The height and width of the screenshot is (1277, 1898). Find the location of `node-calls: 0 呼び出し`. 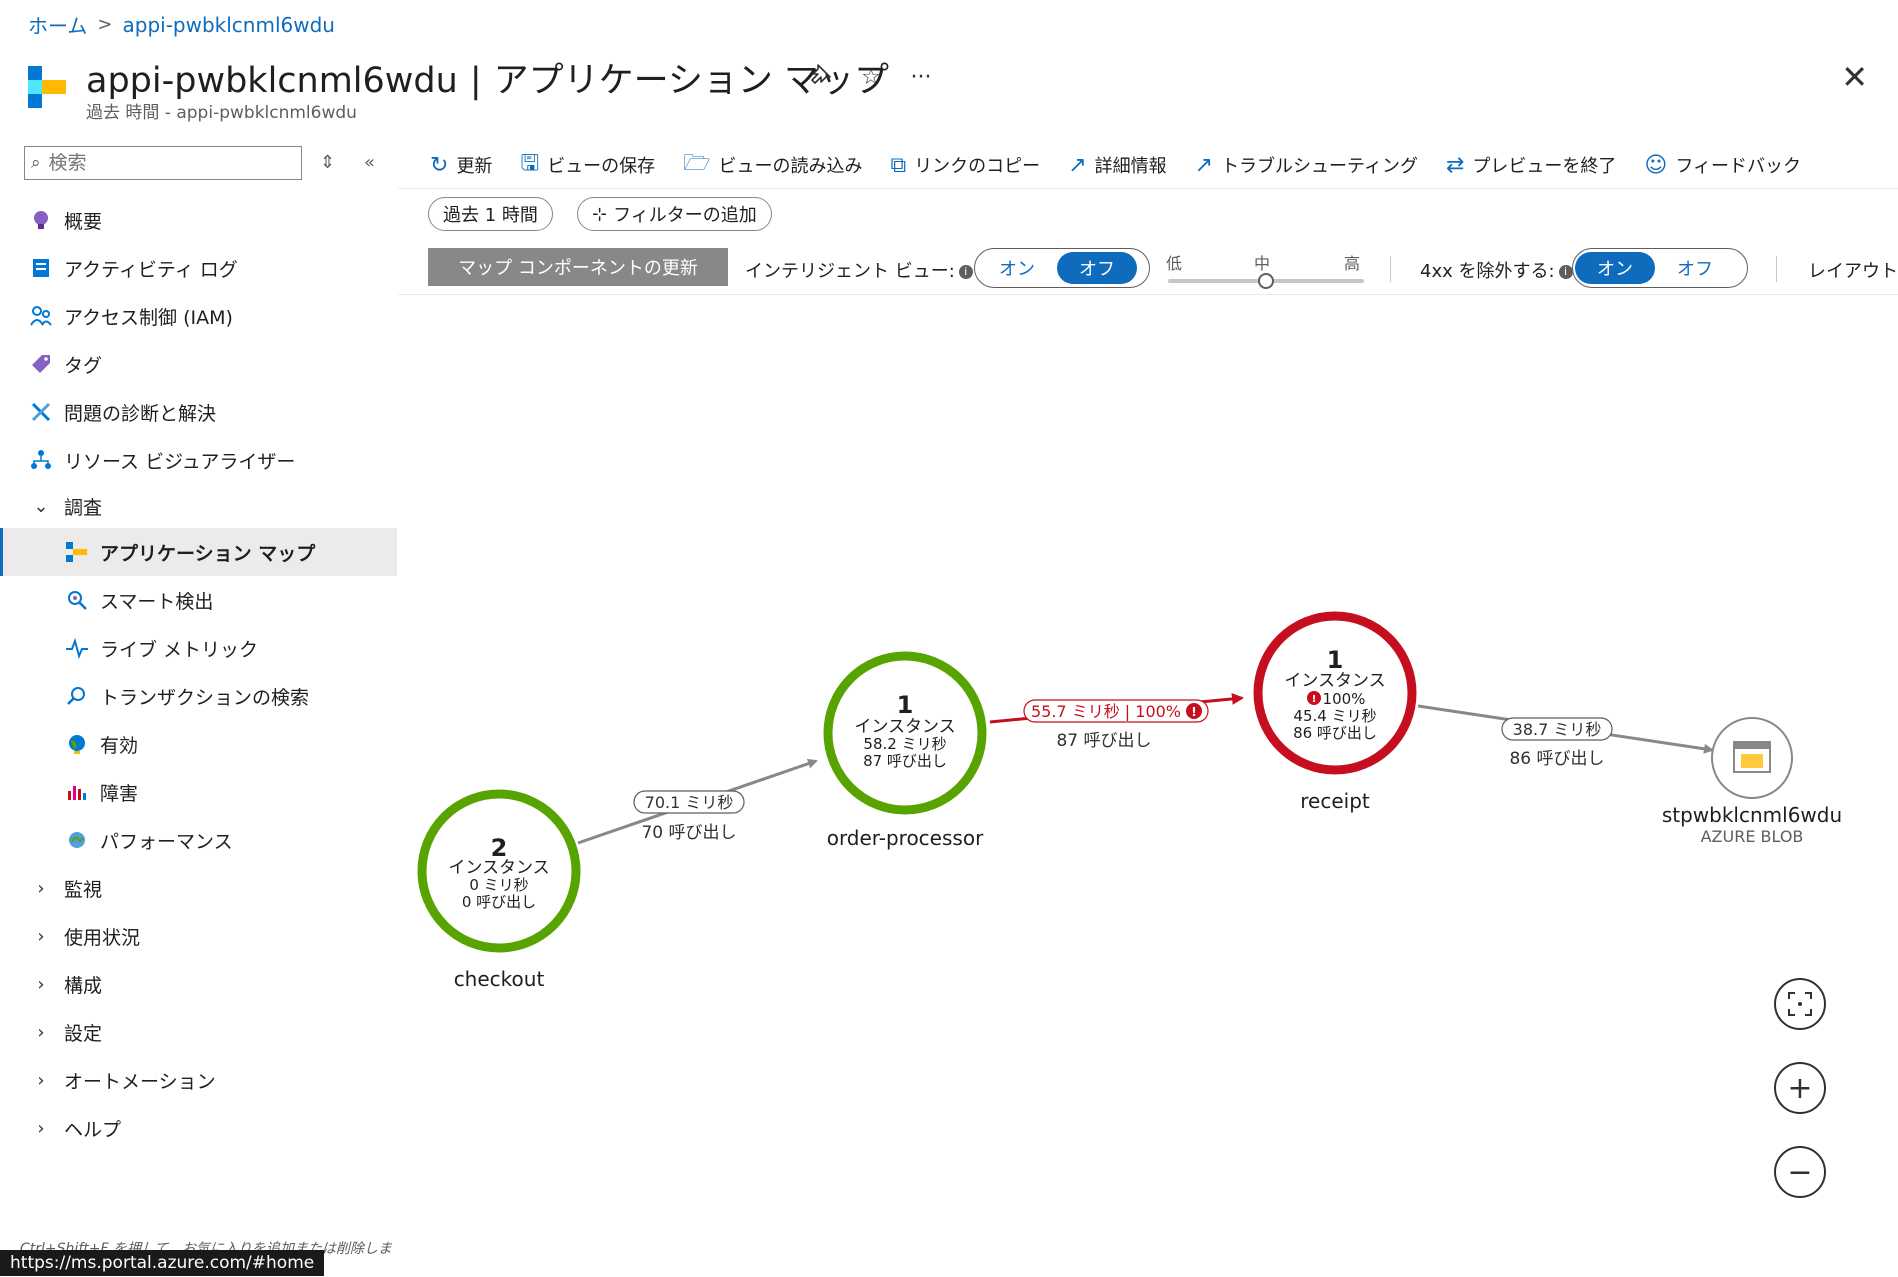

node-calls: 0 呼び出し is located at coordinates (499, 902).